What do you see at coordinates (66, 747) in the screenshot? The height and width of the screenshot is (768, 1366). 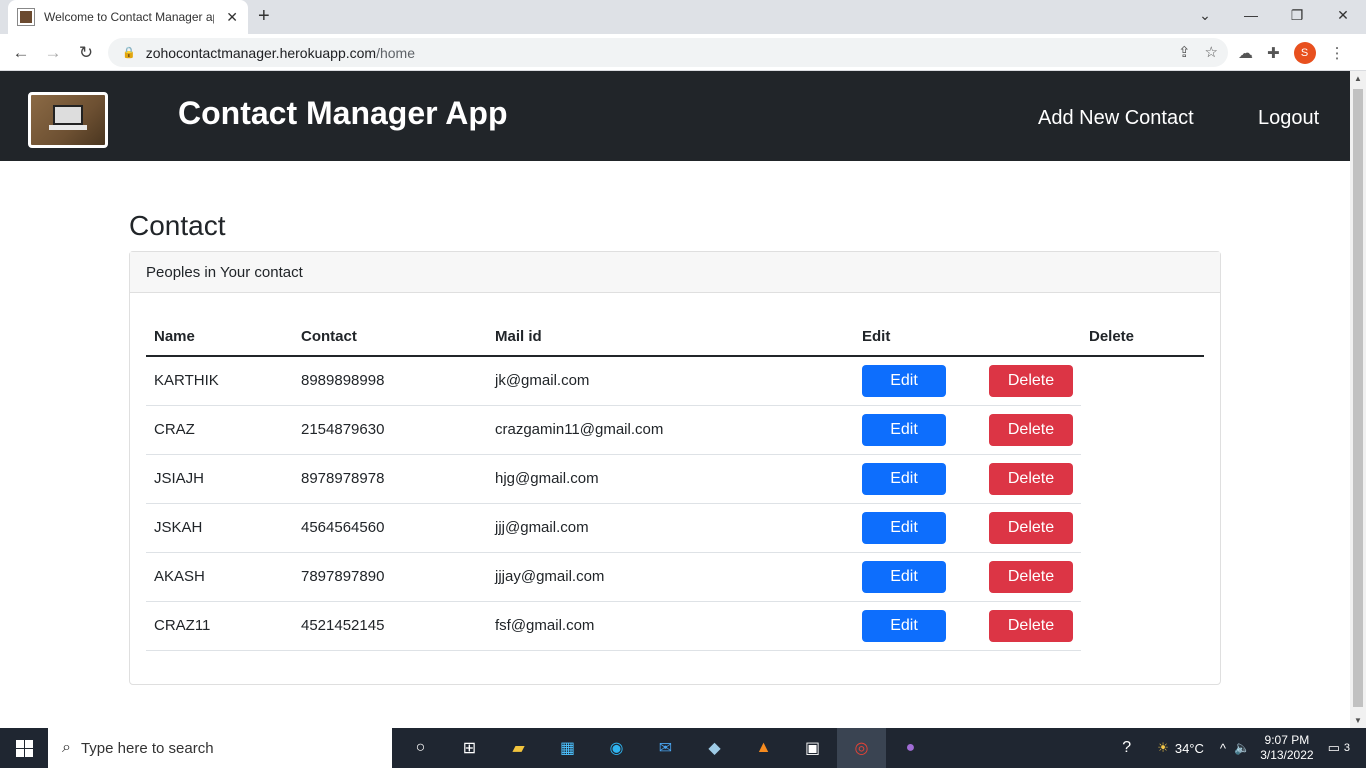 I see `search-icon: ⌕` at bounding box center [66, 747].